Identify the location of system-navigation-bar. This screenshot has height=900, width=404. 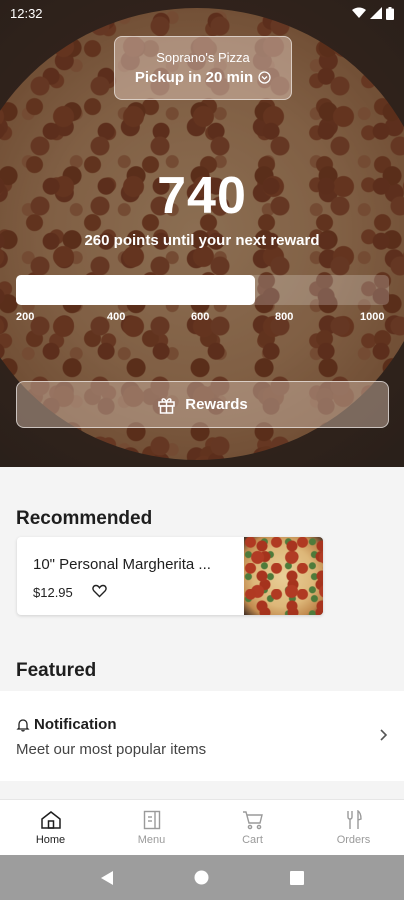
(202, 877).